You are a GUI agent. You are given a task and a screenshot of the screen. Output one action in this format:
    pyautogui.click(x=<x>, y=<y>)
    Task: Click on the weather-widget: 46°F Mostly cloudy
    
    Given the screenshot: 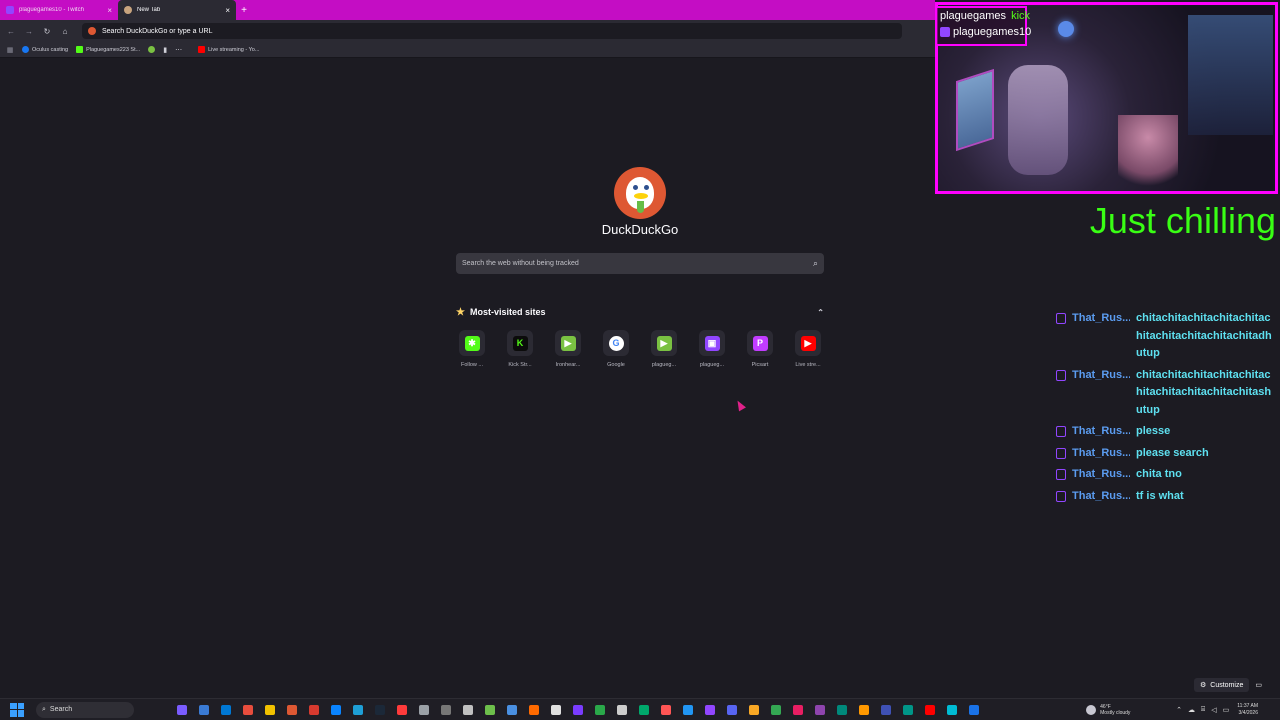 What is the action you would take?
    pyautogui.click(x=1121, y=710)
    